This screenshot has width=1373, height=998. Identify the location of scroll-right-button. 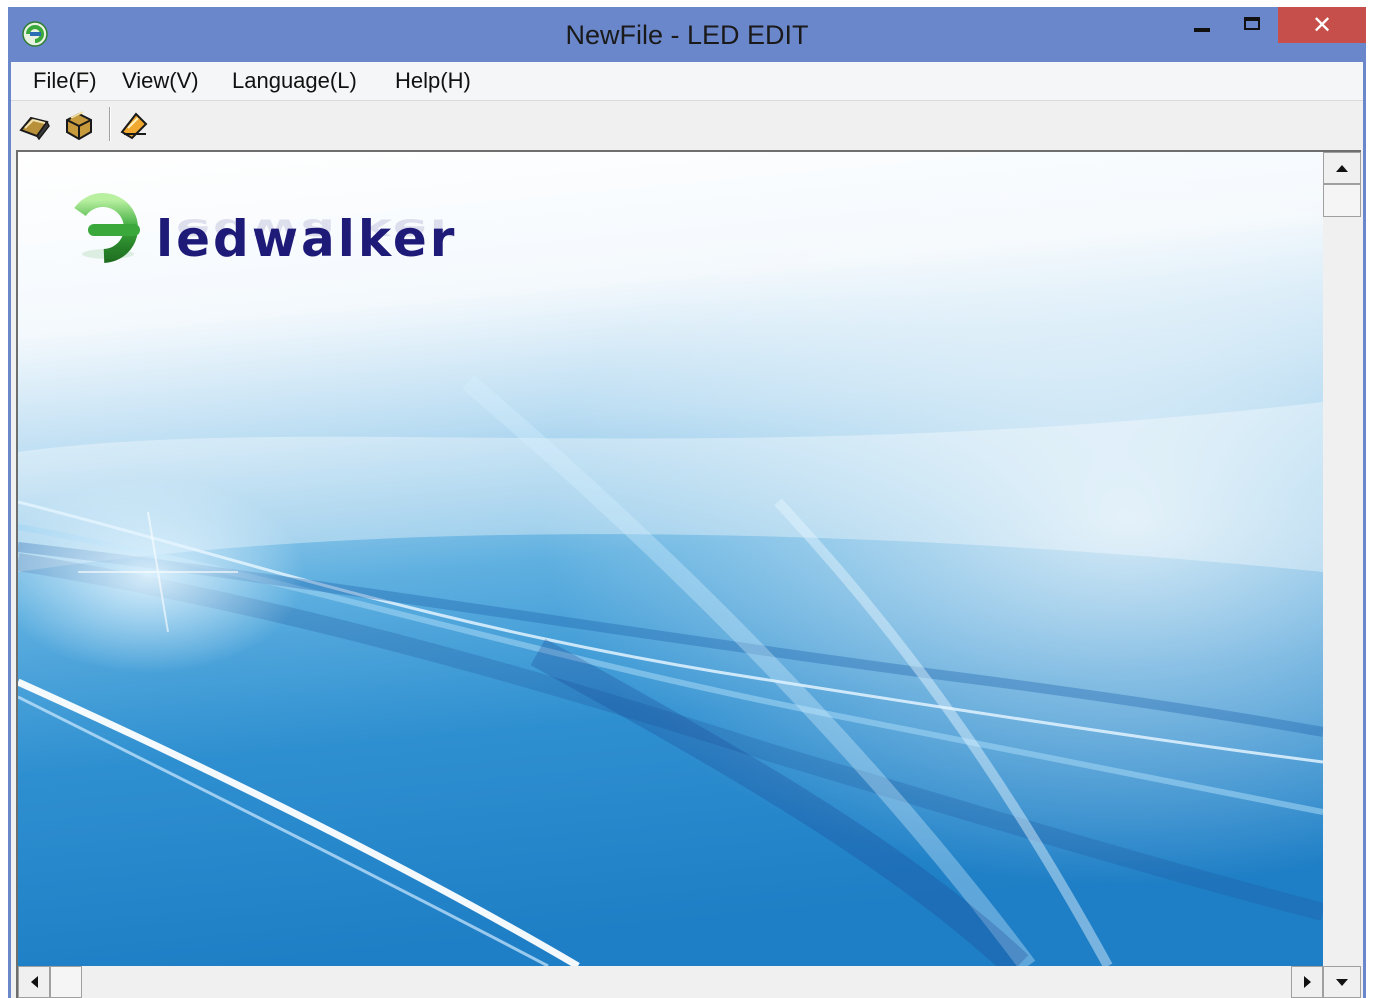
(1307, 982).